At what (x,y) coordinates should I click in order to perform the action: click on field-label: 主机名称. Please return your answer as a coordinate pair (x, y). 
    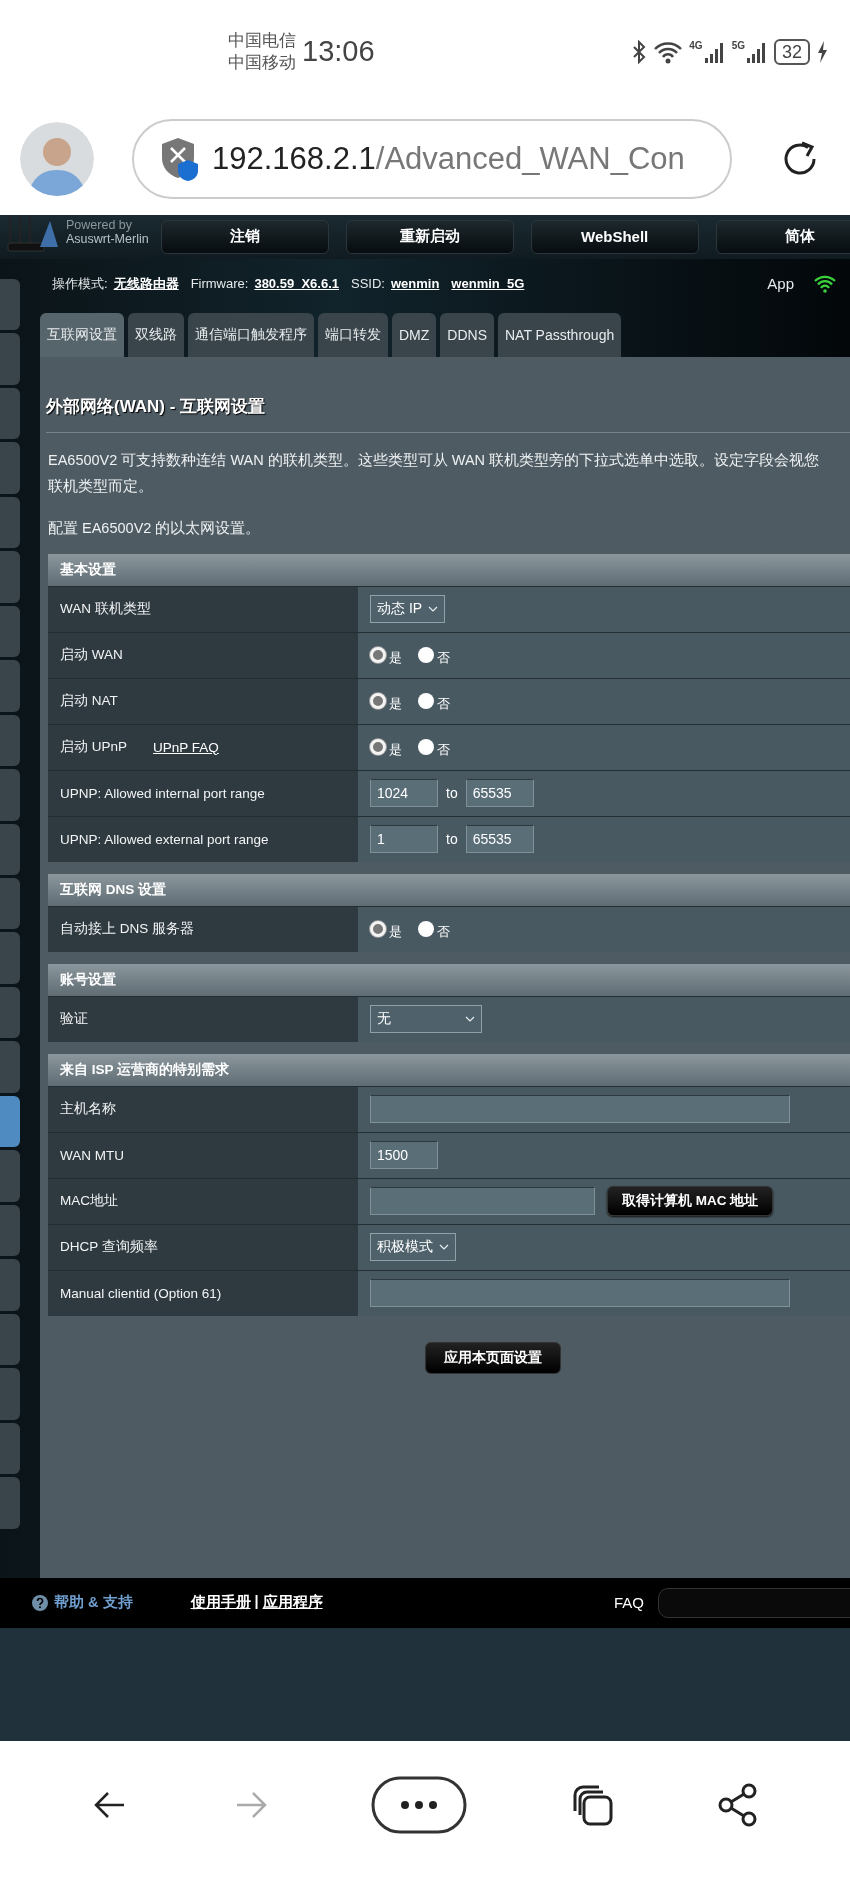
    Looking at the image, I should click on (88, 1109).